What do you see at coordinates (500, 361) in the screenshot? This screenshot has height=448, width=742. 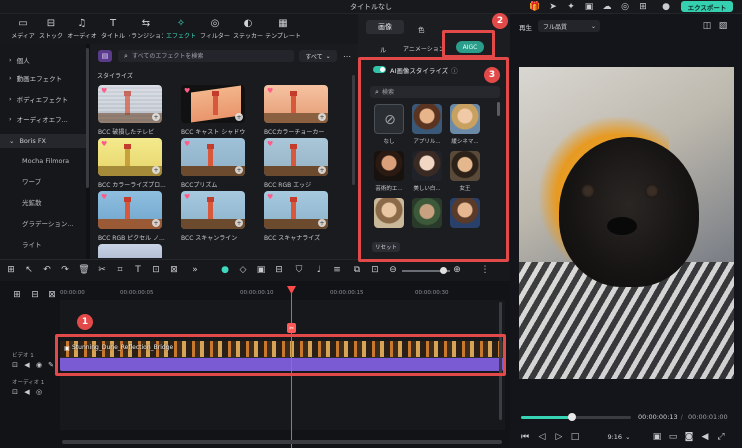 I see `timeline-vertical-scrollbar` at bounding box center [500, 361].